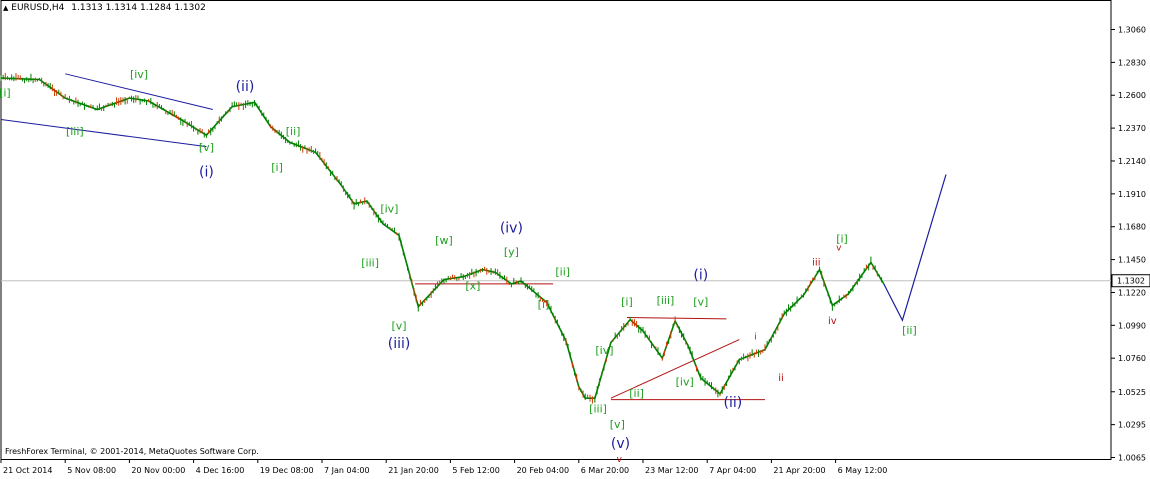 The width and height of the screenshot is (1150, 479). What do you see at coordinates (413, 470) in the screenshot?
I see `x-tick-label: 21 Jan 20:00` at bounding box center [413, 470].